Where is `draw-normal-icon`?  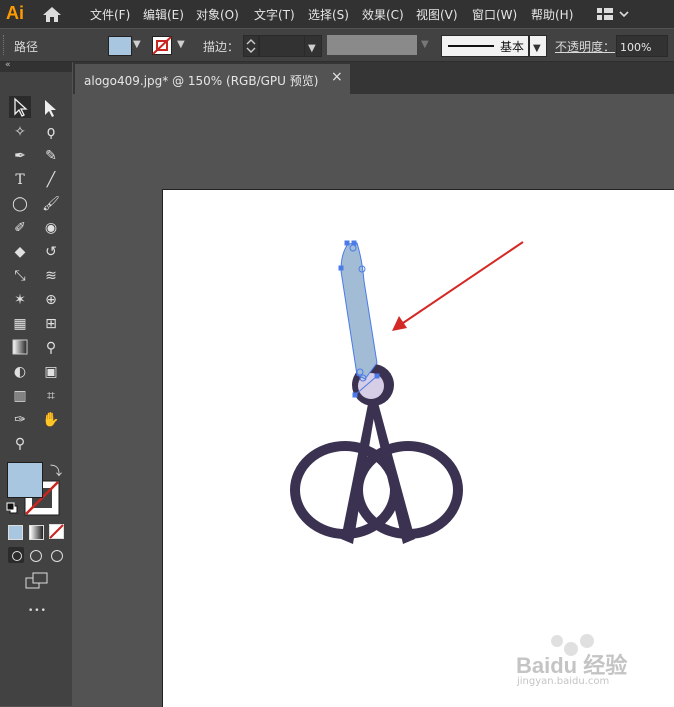 draw-normal-icon is located at coordinates (17, 556).